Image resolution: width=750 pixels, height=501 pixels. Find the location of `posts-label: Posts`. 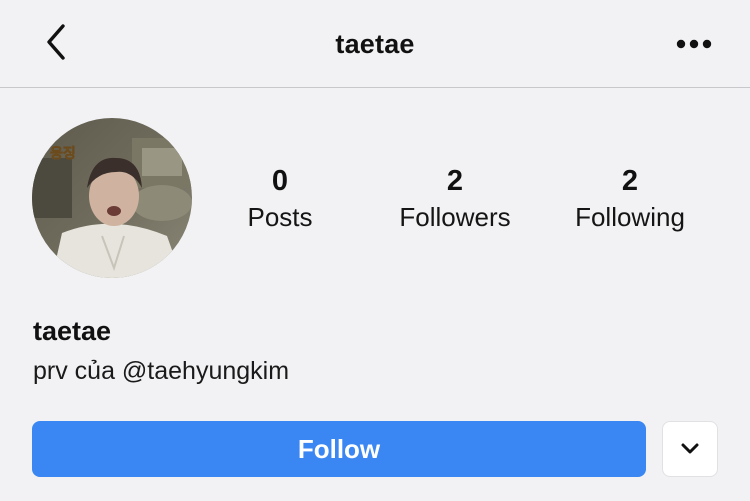

posts-label: Posts is located at coordinates (280, 217).